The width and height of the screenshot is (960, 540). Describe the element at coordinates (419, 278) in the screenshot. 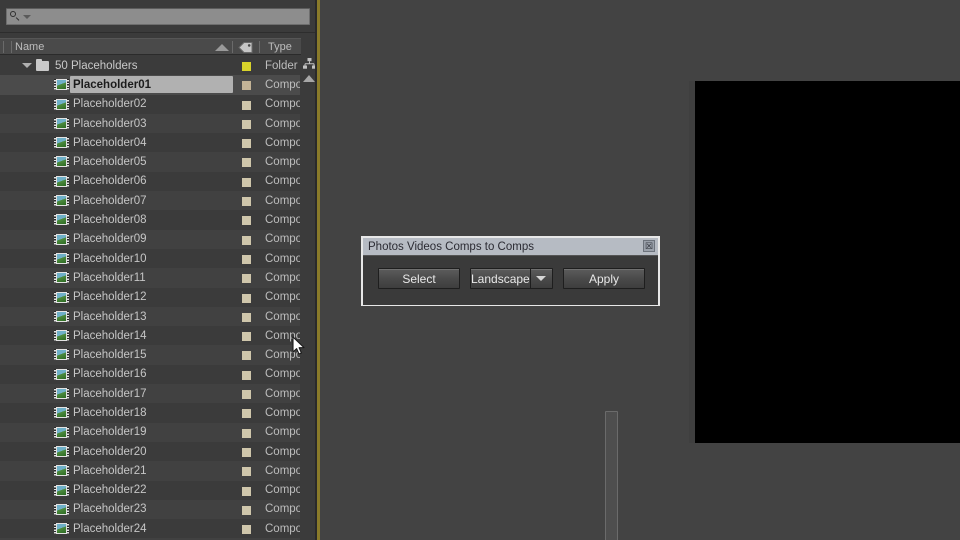

I see `select-button: Select` at that location.